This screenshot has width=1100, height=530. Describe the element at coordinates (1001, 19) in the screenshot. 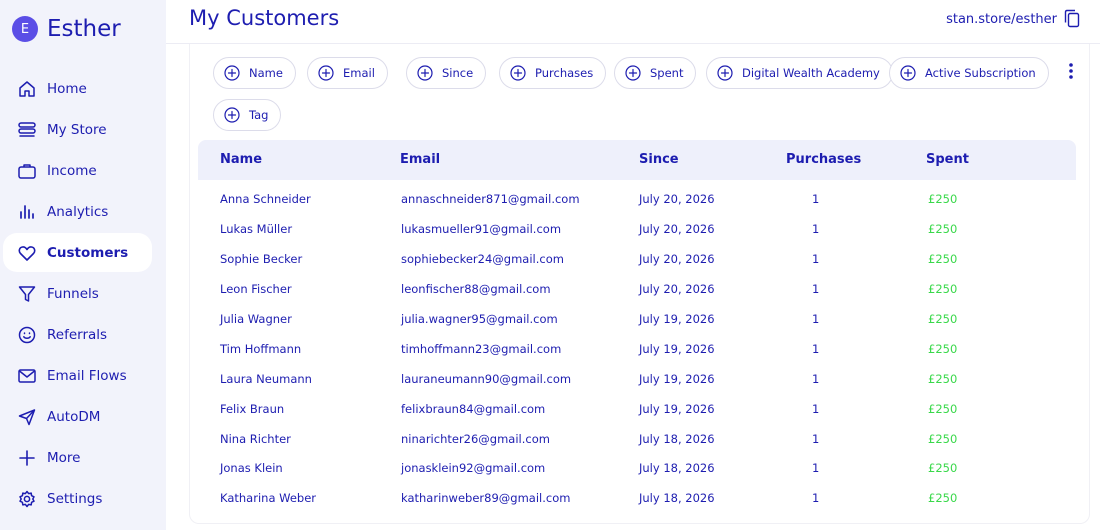

I see `store-link: stan.store/esther` at that location.